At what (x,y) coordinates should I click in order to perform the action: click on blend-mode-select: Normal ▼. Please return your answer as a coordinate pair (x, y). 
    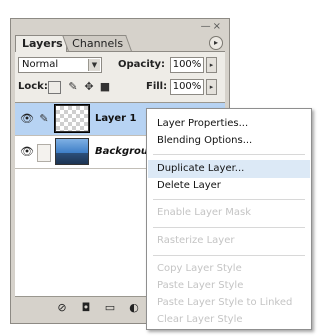
    Looking at the image, I should click on (60, 65).